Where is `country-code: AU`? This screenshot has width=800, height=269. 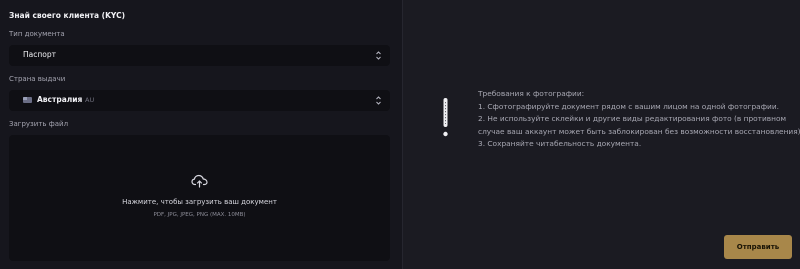
country-code: AU is located at coordinates (90, 99).